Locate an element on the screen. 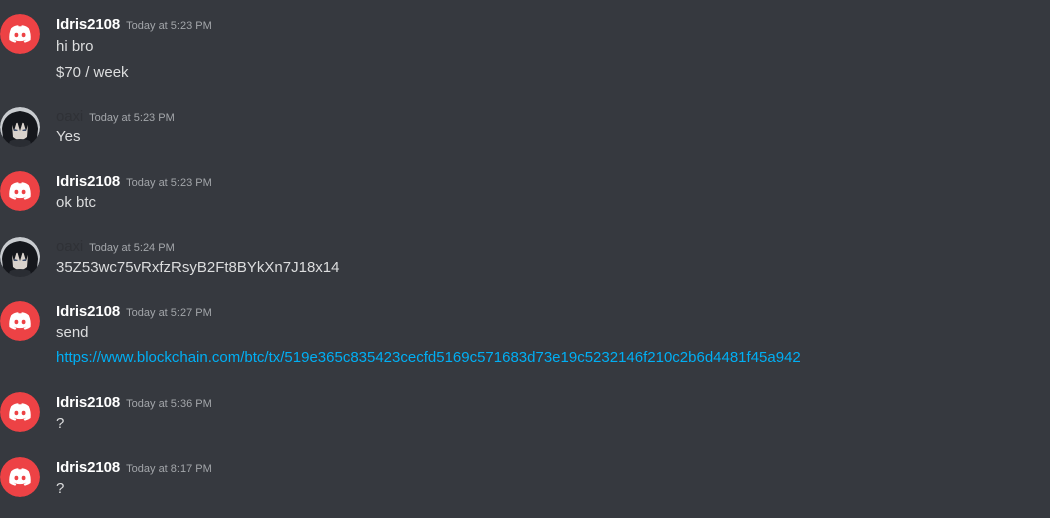  message-header: oaxi Today at 5:24 PM is located at coordinates (115, 247).